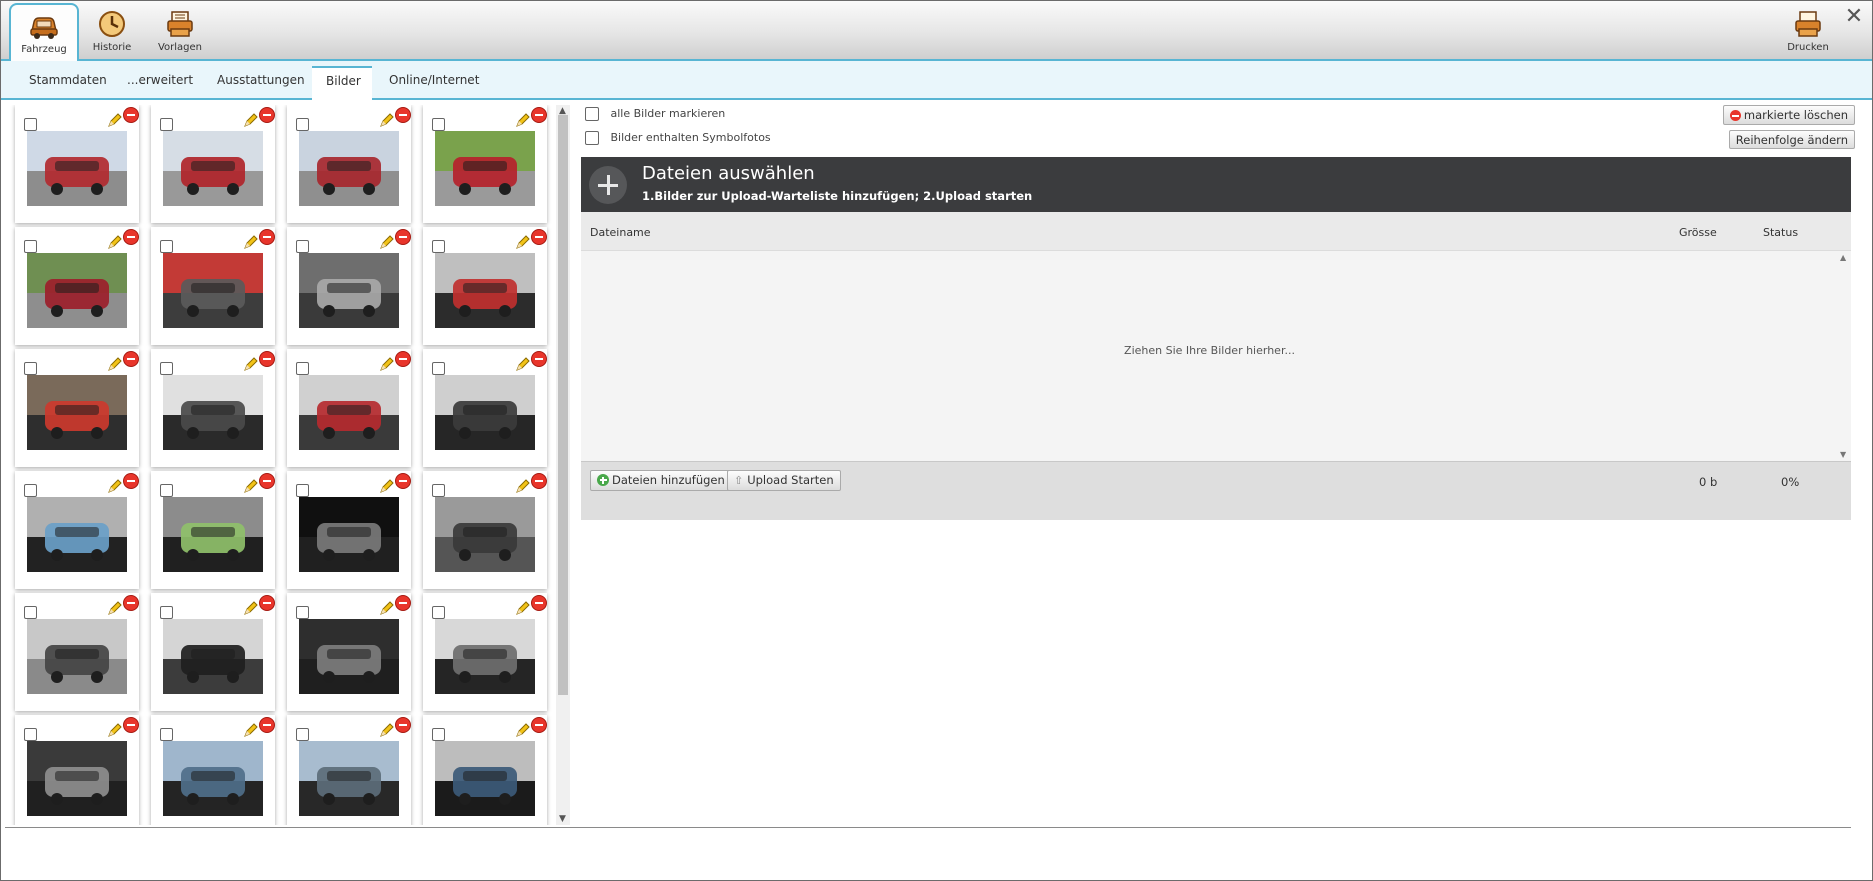 This screenshot has width=1873, height=881. What do you see at coordinates (1788, 115) in the screenshot?
I see `delete-marked-button: markierte löschen` at bounding box center [1788, 115].